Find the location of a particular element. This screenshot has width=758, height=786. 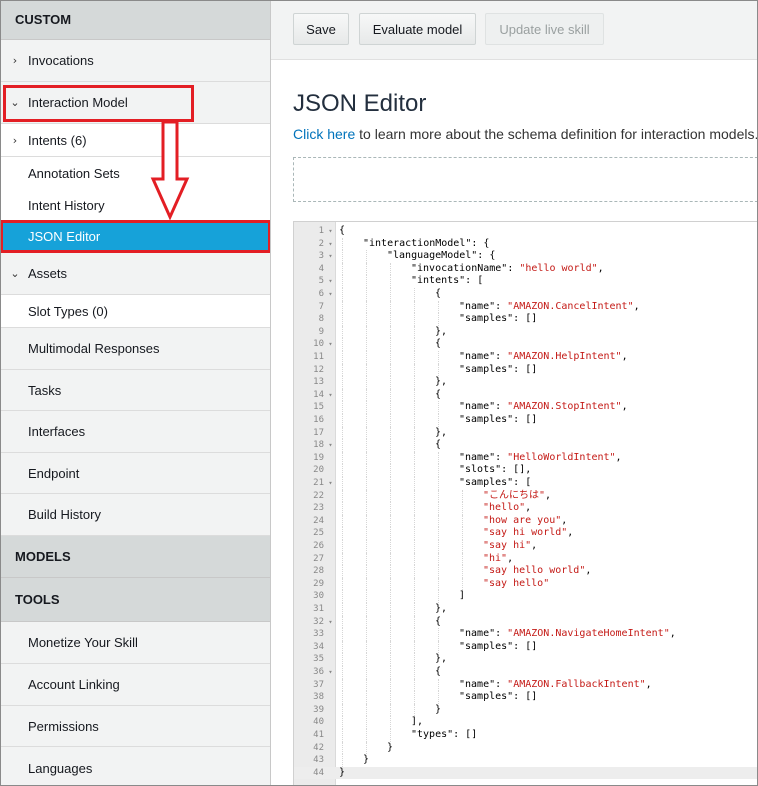

line-number: 43 is located at coordinates (318, 760).